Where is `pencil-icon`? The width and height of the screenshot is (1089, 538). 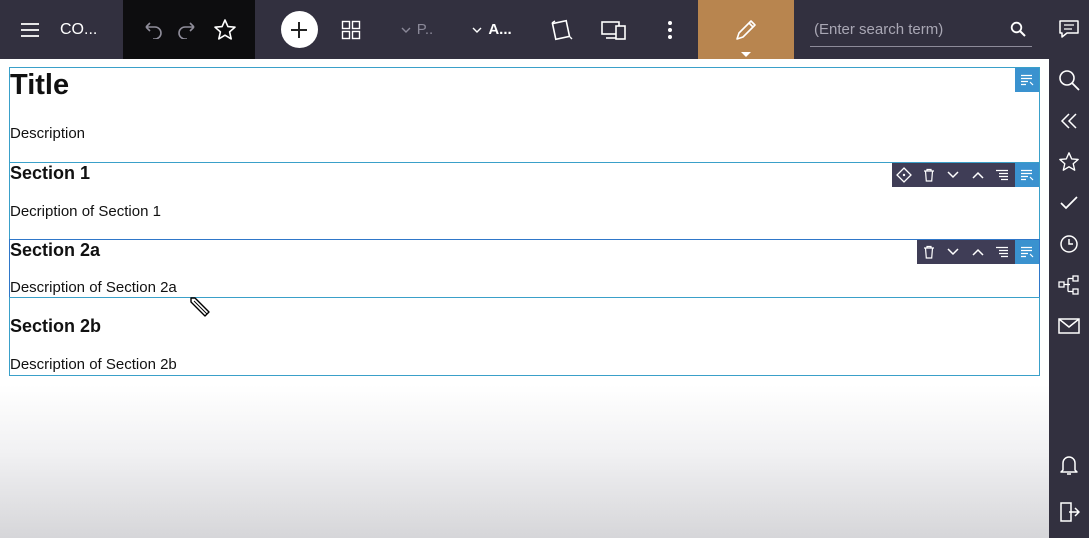 pencil-icon is located at coordinates (746, 29).